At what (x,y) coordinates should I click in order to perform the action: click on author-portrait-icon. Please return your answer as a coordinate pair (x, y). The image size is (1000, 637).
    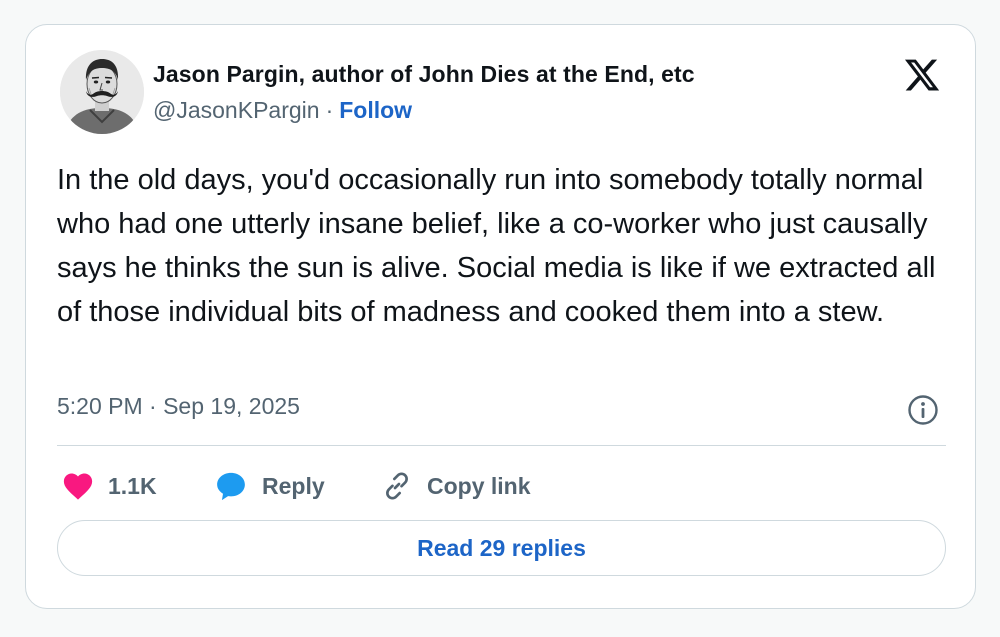
    Looking at the image, I should click on (102, 92).